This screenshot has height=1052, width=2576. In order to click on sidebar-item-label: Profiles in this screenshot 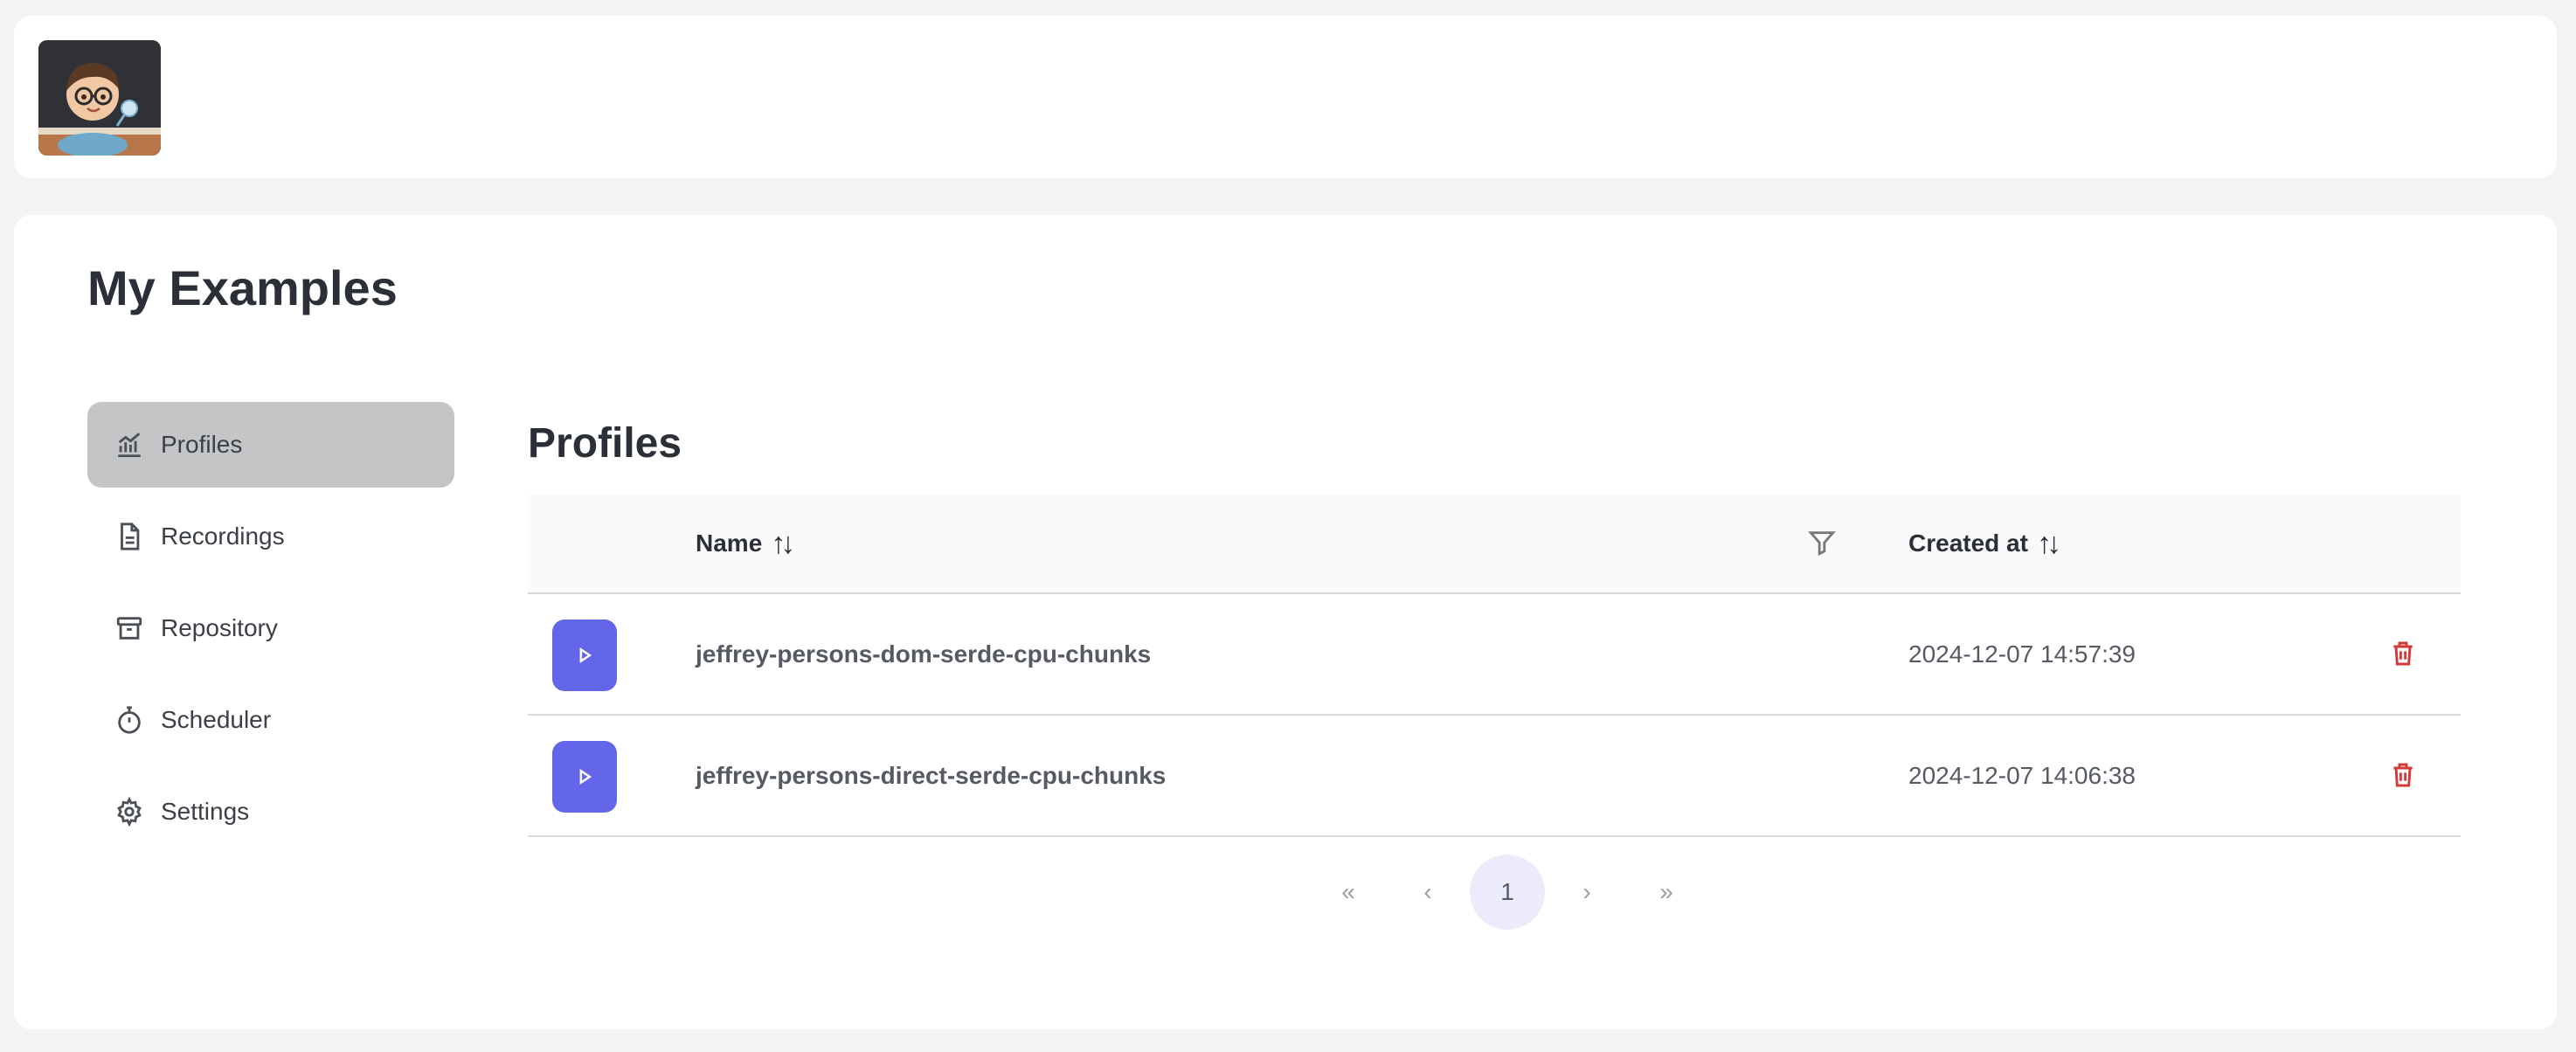, I will do `click(202, 444)`.